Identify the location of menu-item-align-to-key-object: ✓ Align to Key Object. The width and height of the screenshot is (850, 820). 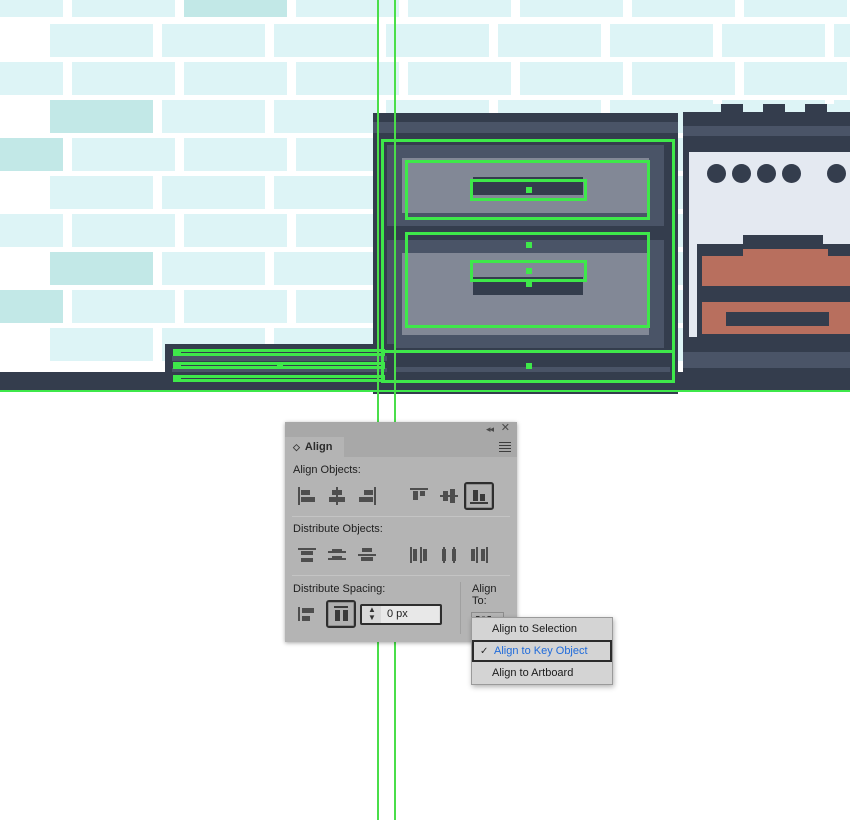
(542, 651).